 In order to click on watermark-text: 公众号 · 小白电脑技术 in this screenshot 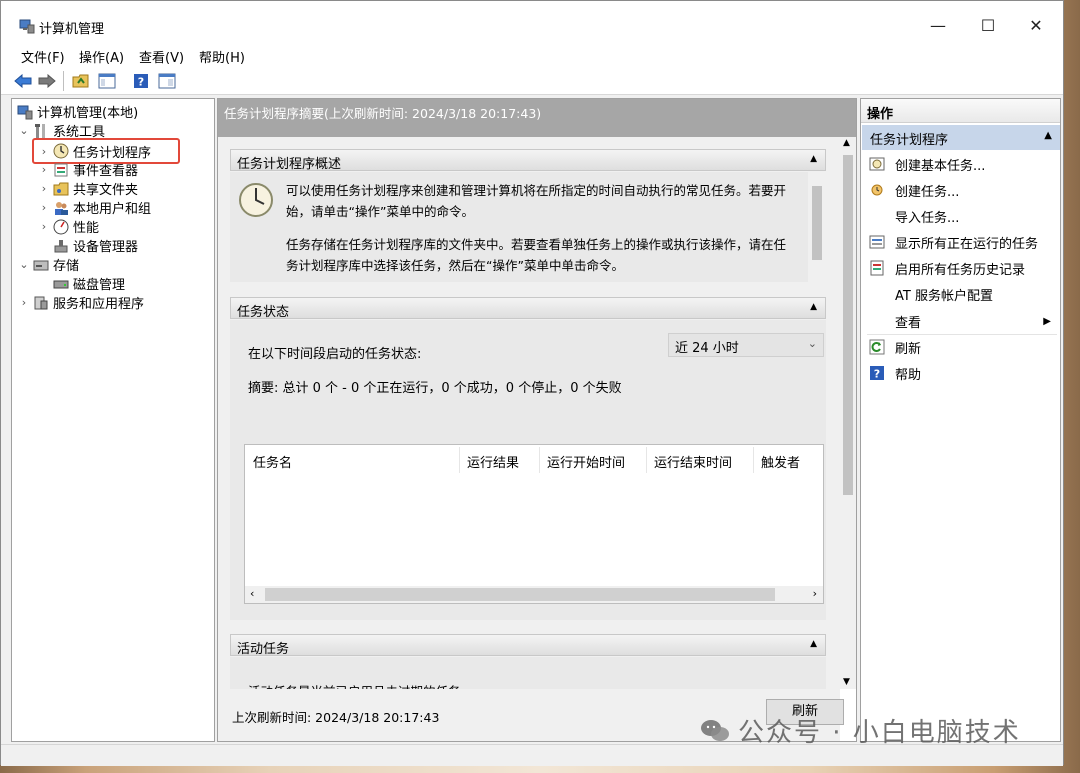, I will do `click(879, 733)`.